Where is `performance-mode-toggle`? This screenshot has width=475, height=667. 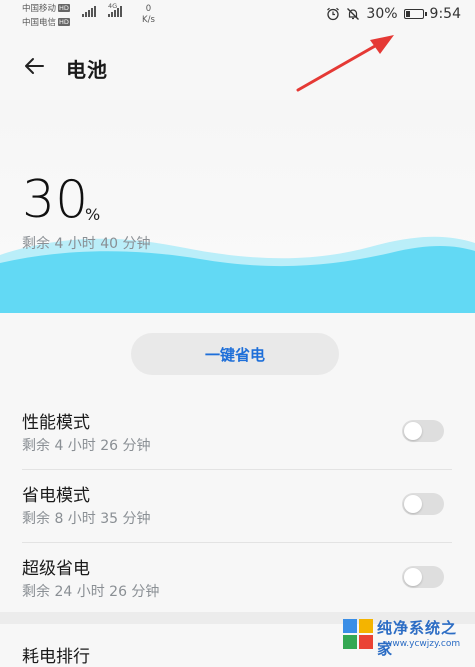
performance-mode-toggle is located at coordinates (423, 431).